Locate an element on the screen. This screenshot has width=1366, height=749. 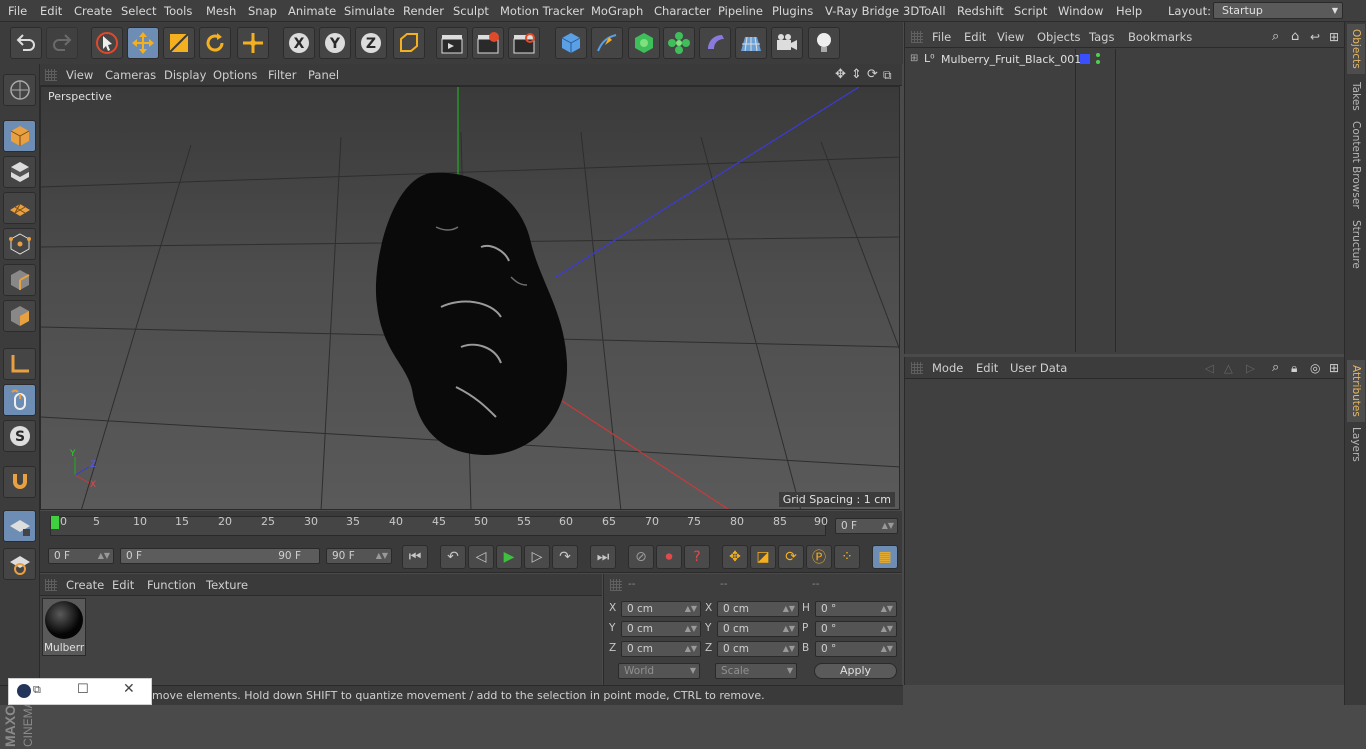
lock-icon: 🔒︎ is located at coordinates (1294, 368).